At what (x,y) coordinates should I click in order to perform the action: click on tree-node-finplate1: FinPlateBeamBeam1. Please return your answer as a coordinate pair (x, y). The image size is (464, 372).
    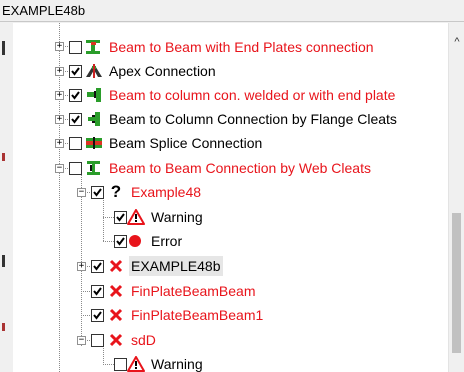
    Looking at the image, I should click on (178, 315).